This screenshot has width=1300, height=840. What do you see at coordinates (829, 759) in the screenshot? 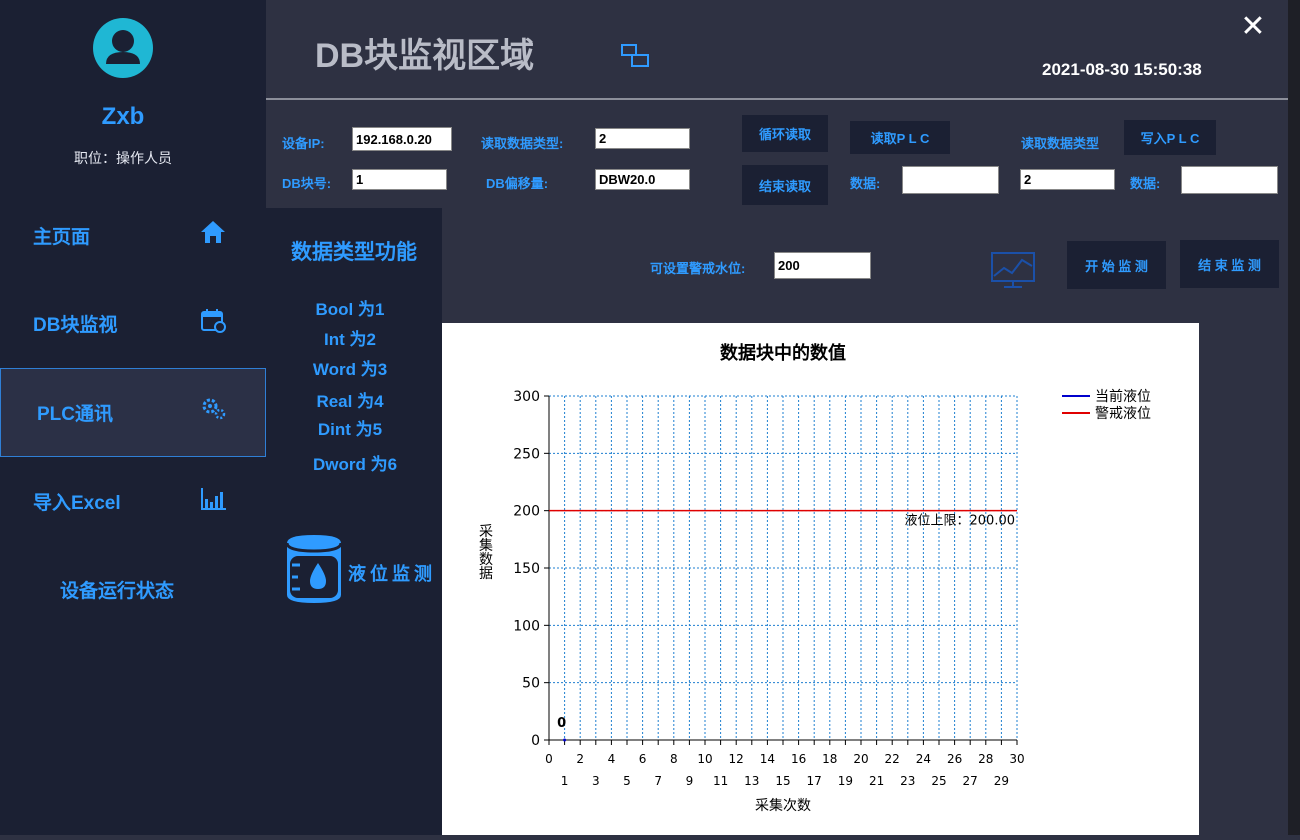
I see `x-tick-label: 18` at bounding box center [829, 759].